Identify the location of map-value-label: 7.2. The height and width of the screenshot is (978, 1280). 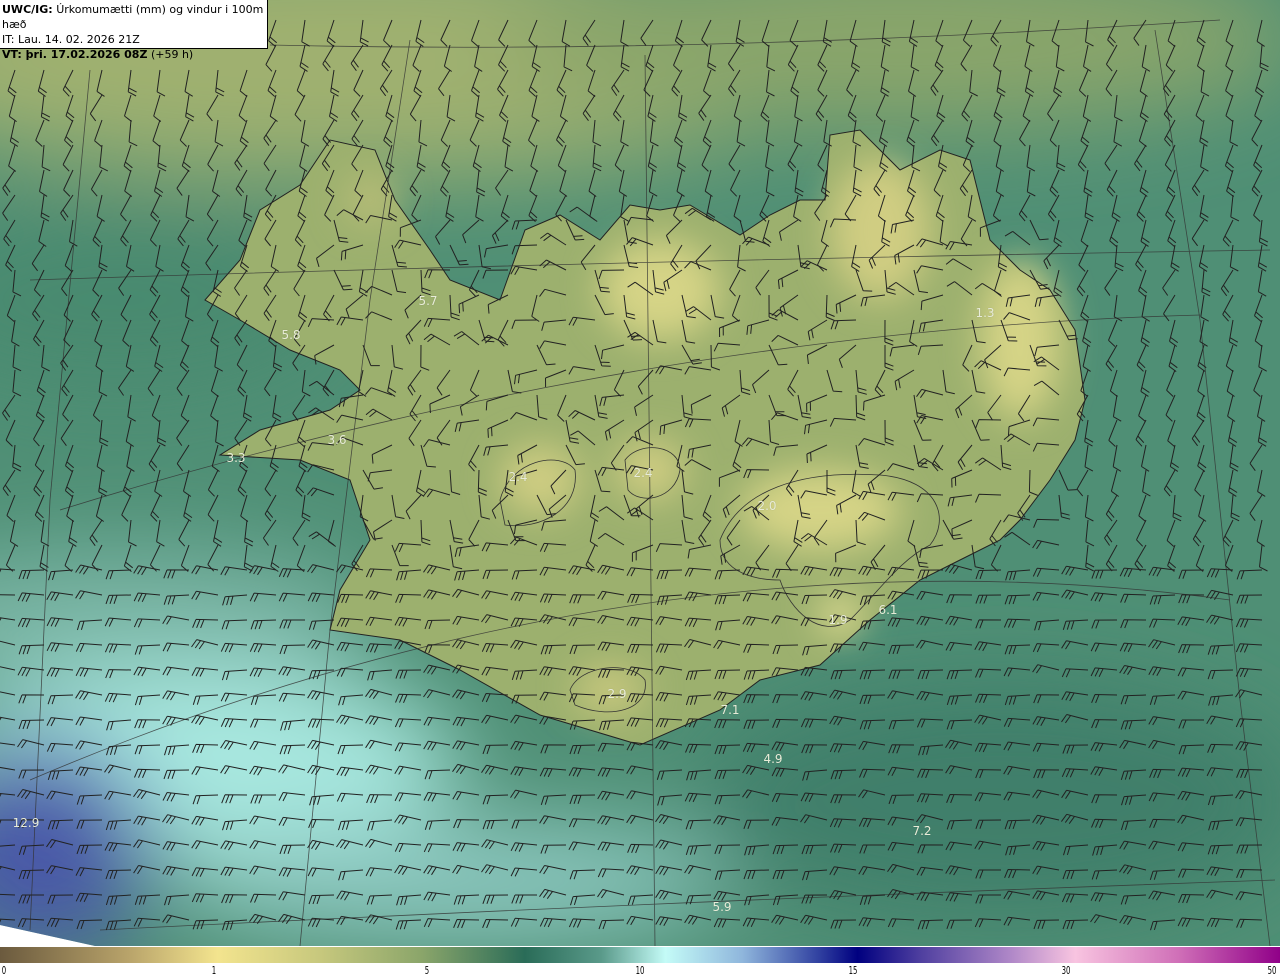
(922, 831).